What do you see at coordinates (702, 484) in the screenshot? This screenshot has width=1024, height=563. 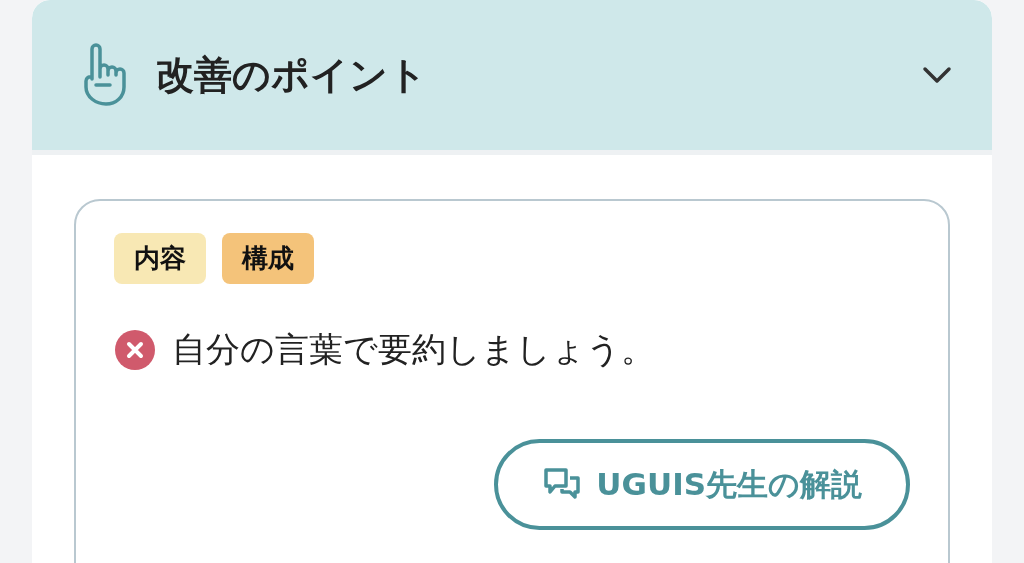 I see `explanation-button: UGUIS先生の解説` at bounding box center [702, 484].